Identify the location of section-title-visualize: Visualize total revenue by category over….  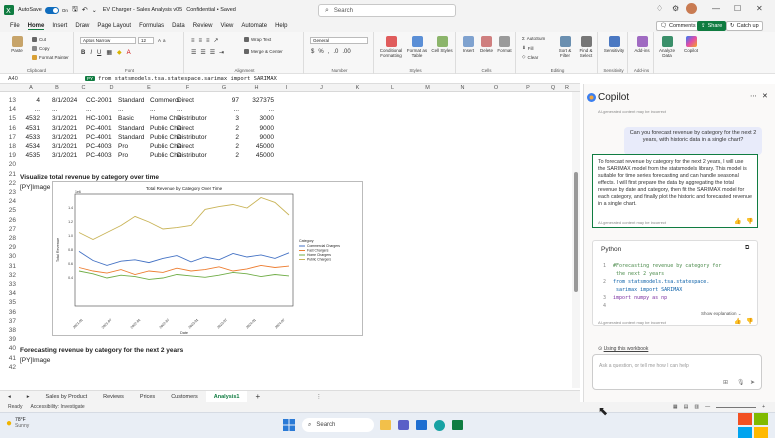
(89, 177).